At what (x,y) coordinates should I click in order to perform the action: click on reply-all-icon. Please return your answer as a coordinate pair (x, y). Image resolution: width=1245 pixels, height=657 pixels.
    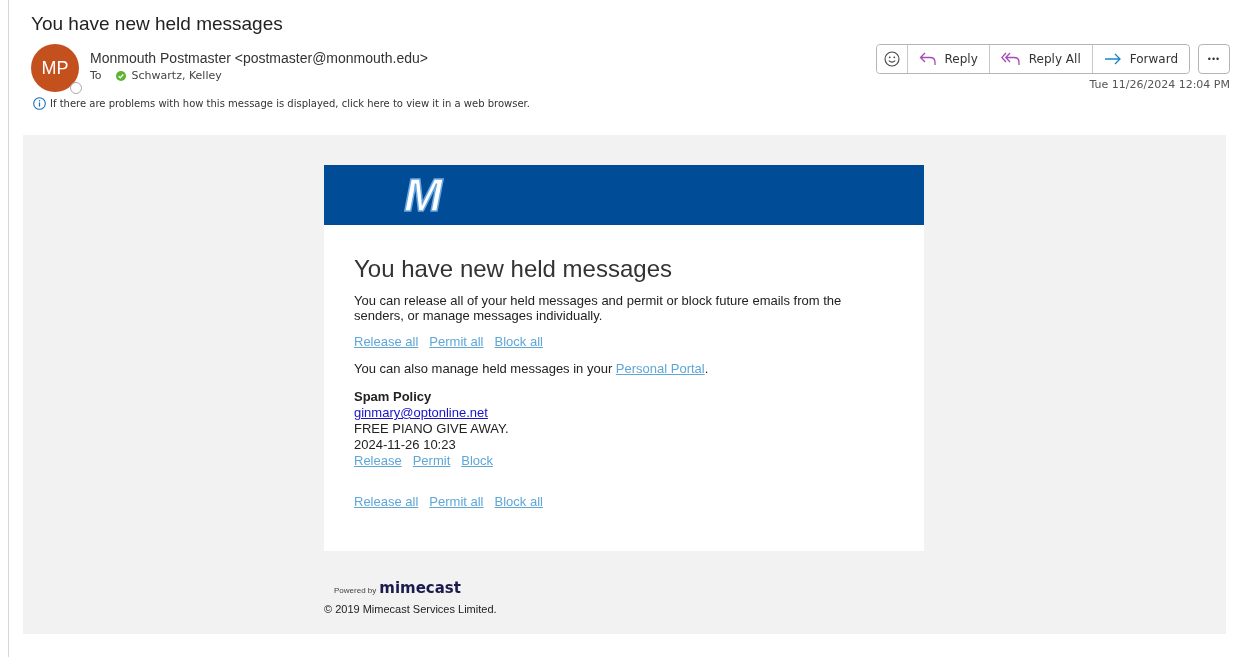
    Looking at the image, I should click on (1010, 59).